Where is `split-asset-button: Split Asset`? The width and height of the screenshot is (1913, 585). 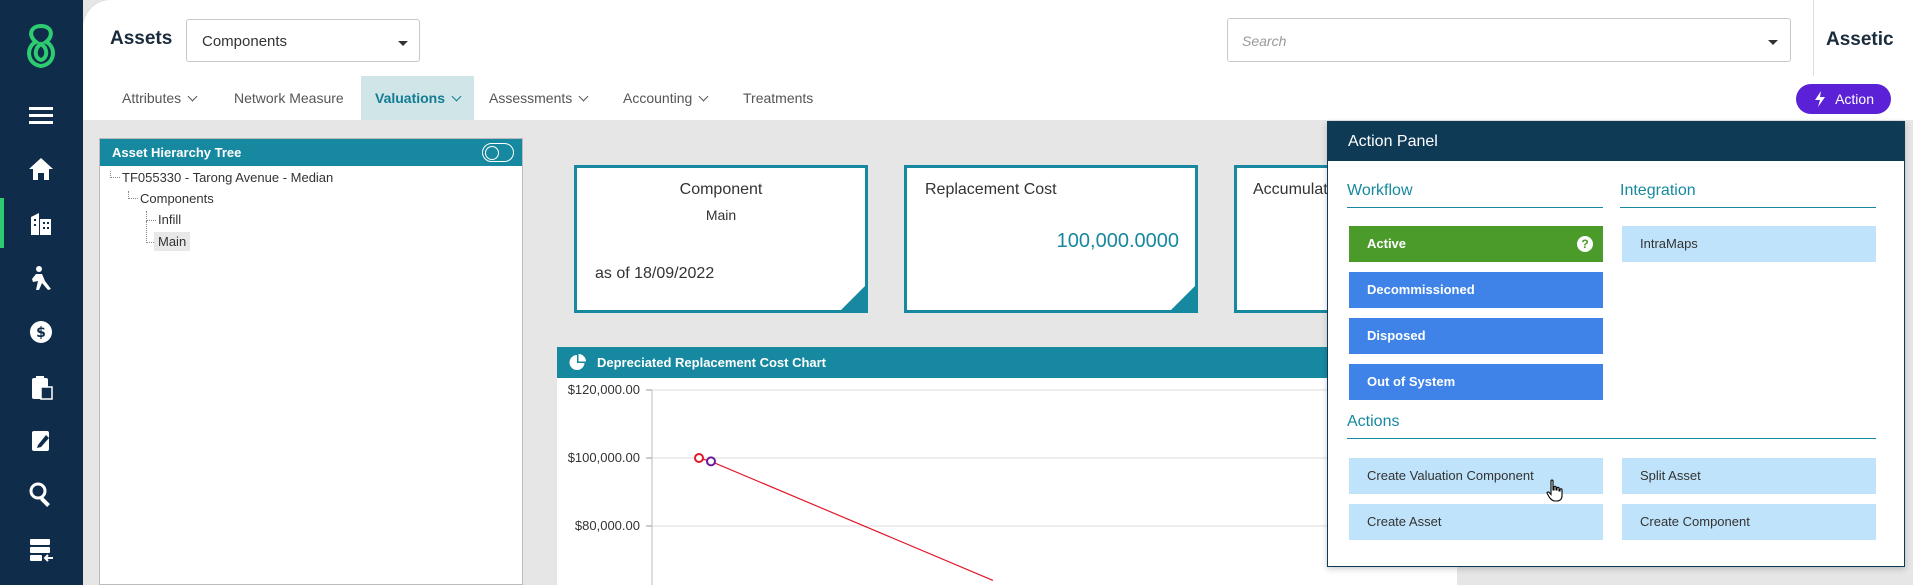 split-asset-button: Split Asset is located at coordinates (1749, 476).